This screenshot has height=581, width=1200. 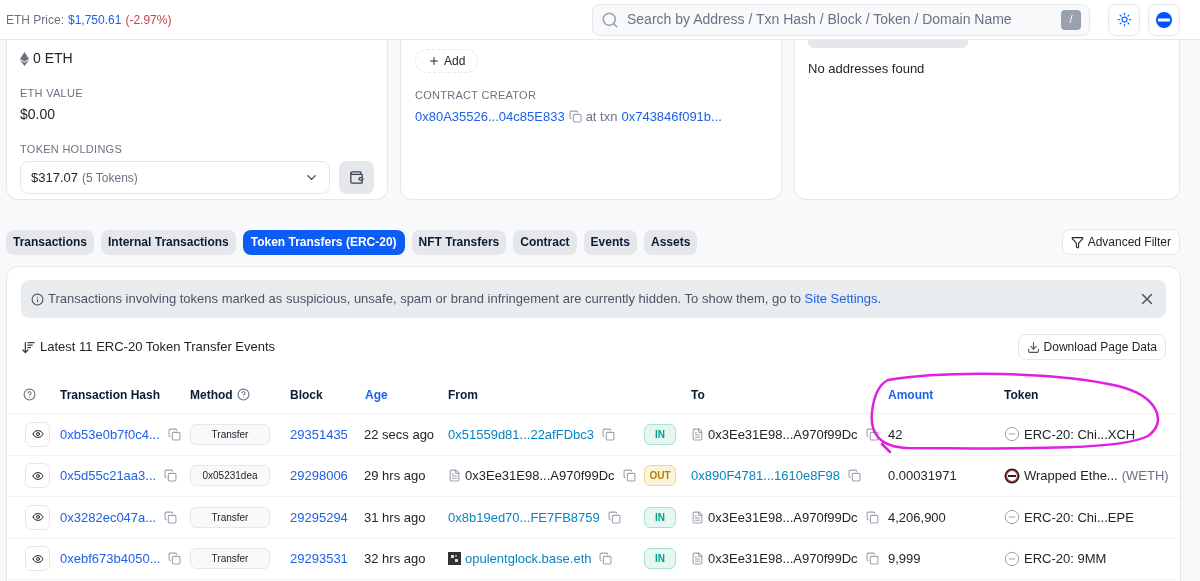 What do you see at coordinates (1120, 242) in the screenshot?
I see `advanced-filter-button: Advanced Filter` at bounding box center [1120, 242].